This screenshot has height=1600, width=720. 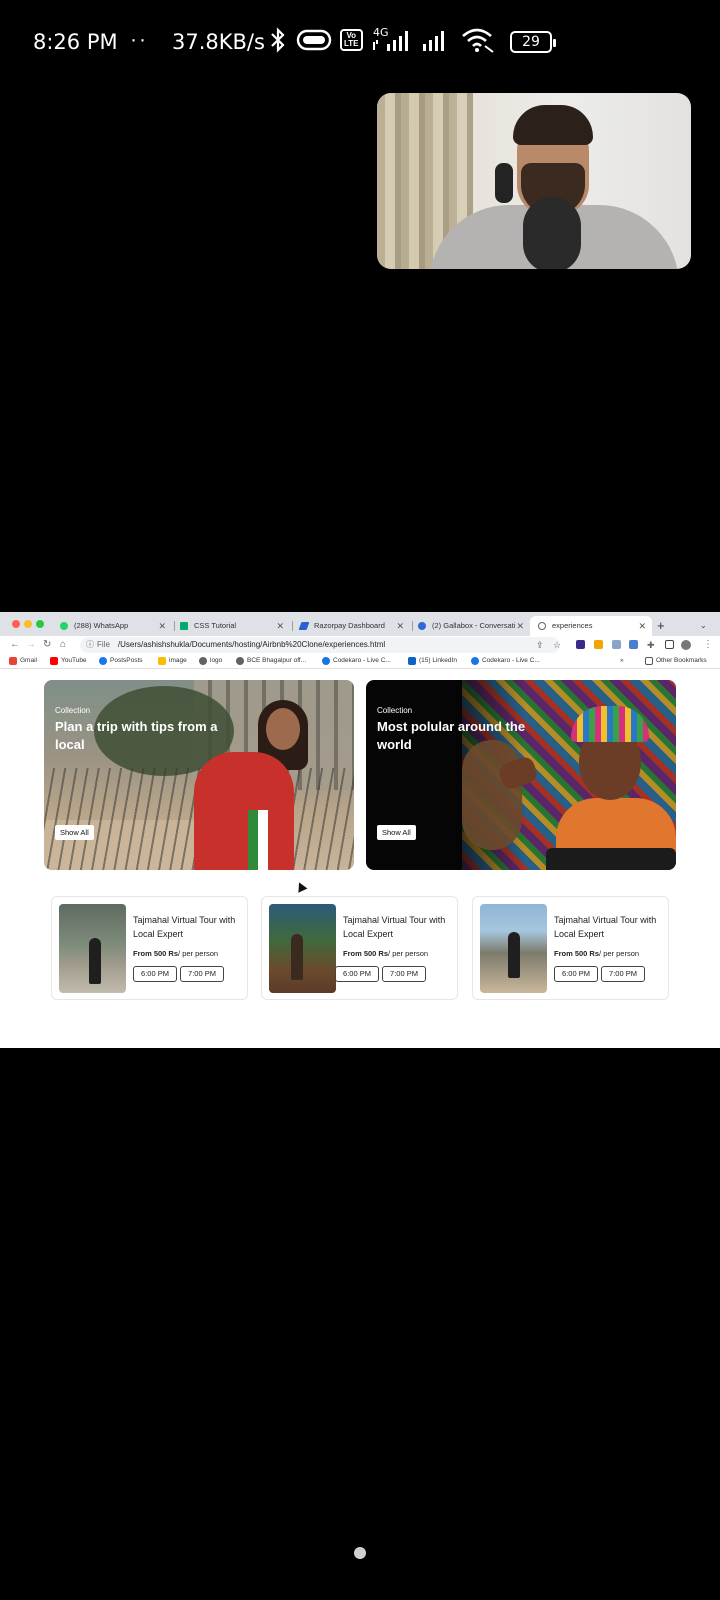 I want to click on battery-level: 29, so click(x=531, y=42).